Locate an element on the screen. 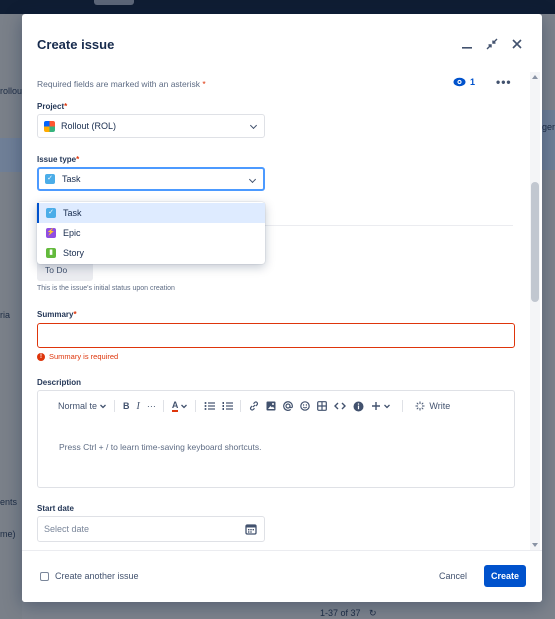 The height and width of the screenshot is (619, 555). create-another-checkbox: Create another issue is located at coordinates (89, 576).